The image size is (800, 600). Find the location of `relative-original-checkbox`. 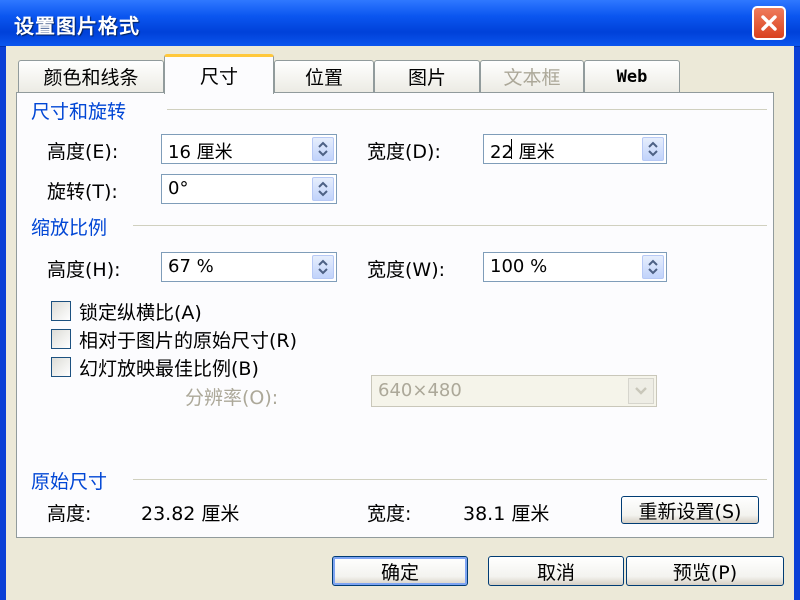

relative-original-checkbox is located at coordinates (61, 339).